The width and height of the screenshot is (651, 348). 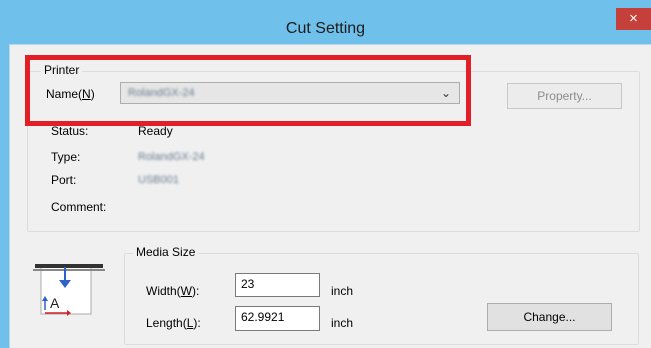 What do you see at coordinates (277, 318) in the screenshot?
I see `length-field: 62.9921` at bounding box center [277, 318].